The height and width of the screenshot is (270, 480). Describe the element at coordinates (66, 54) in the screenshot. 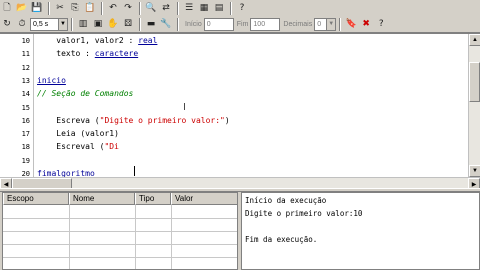

I see `code-text: texto :` at that location.